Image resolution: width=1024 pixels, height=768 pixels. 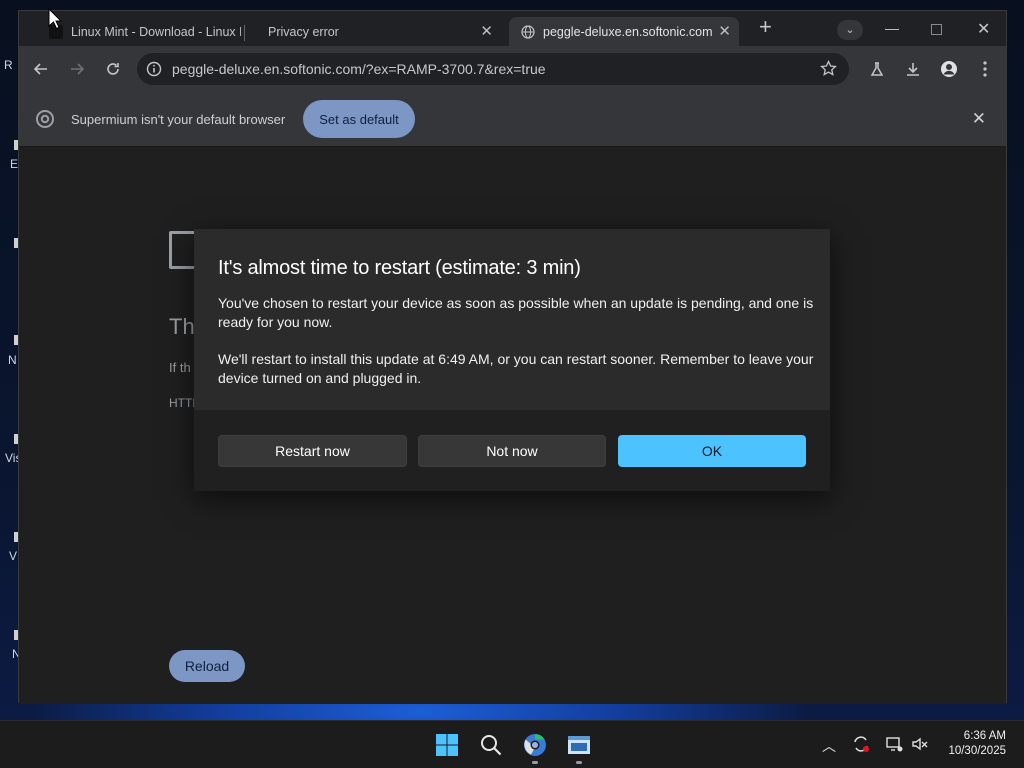 I want to click on desktop-icon-label: N, so click(x=12, y=360).